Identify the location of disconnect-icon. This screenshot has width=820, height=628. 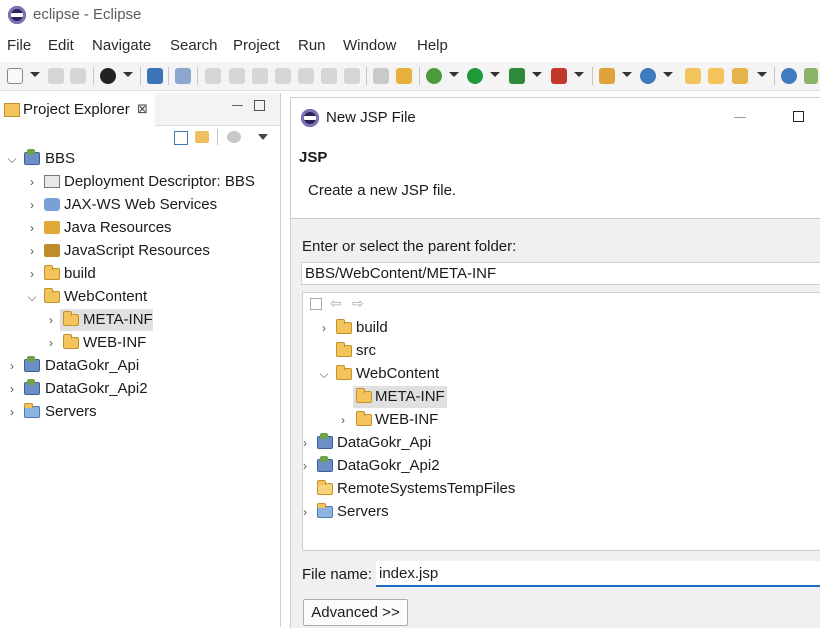
(283, 76).